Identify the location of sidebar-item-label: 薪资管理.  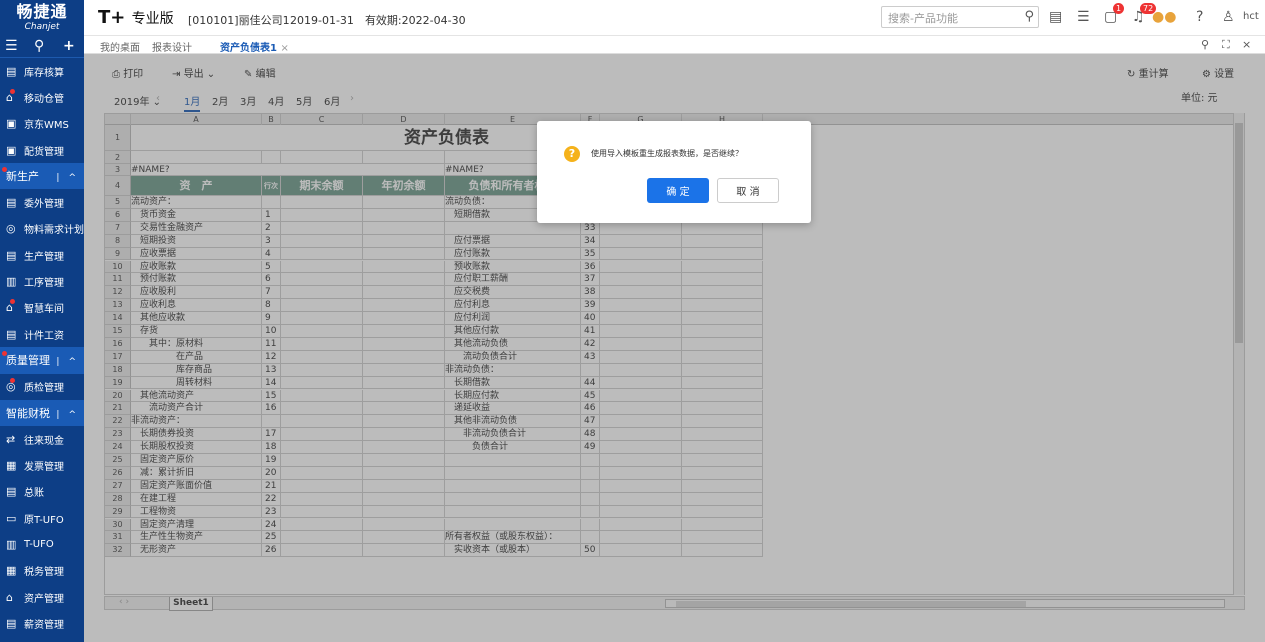
(44, 625).